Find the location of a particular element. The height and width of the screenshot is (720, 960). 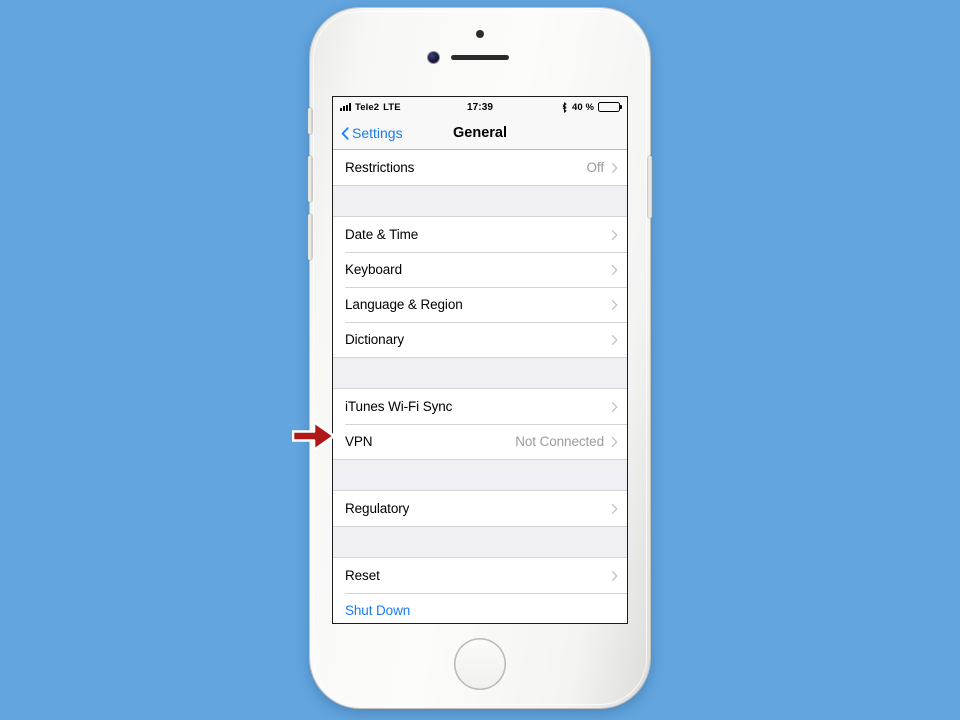

settings-row-label: Reset is located at coordinates (362, 575).